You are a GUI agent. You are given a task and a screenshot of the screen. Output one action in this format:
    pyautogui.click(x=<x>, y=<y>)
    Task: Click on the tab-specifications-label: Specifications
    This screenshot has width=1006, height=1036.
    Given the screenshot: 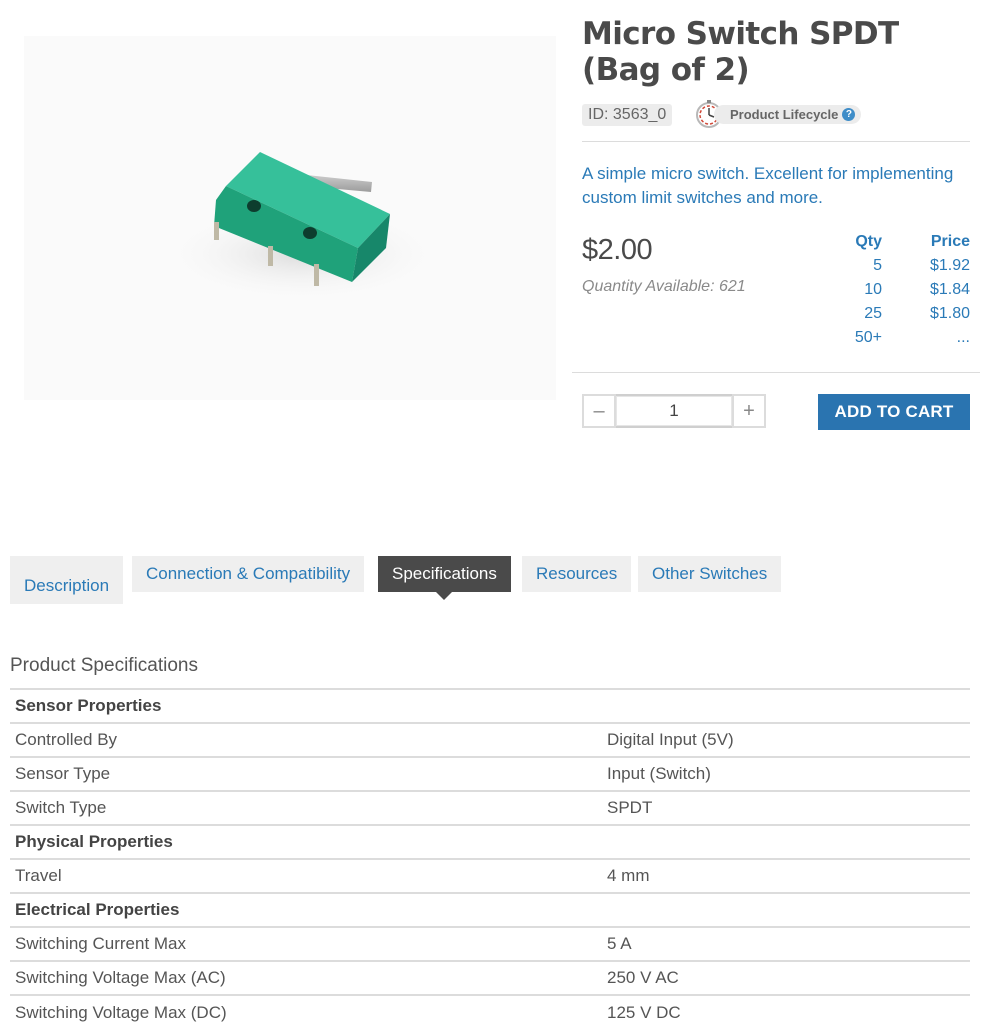 What is the action you would take?
    pyautogui.click(x=444, y=573)
    